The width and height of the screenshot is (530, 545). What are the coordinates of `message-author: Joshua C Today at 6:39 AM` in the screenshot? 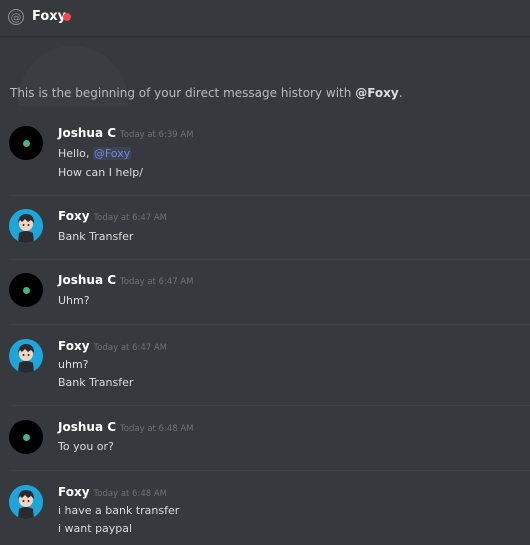 It's located at (126, 133).